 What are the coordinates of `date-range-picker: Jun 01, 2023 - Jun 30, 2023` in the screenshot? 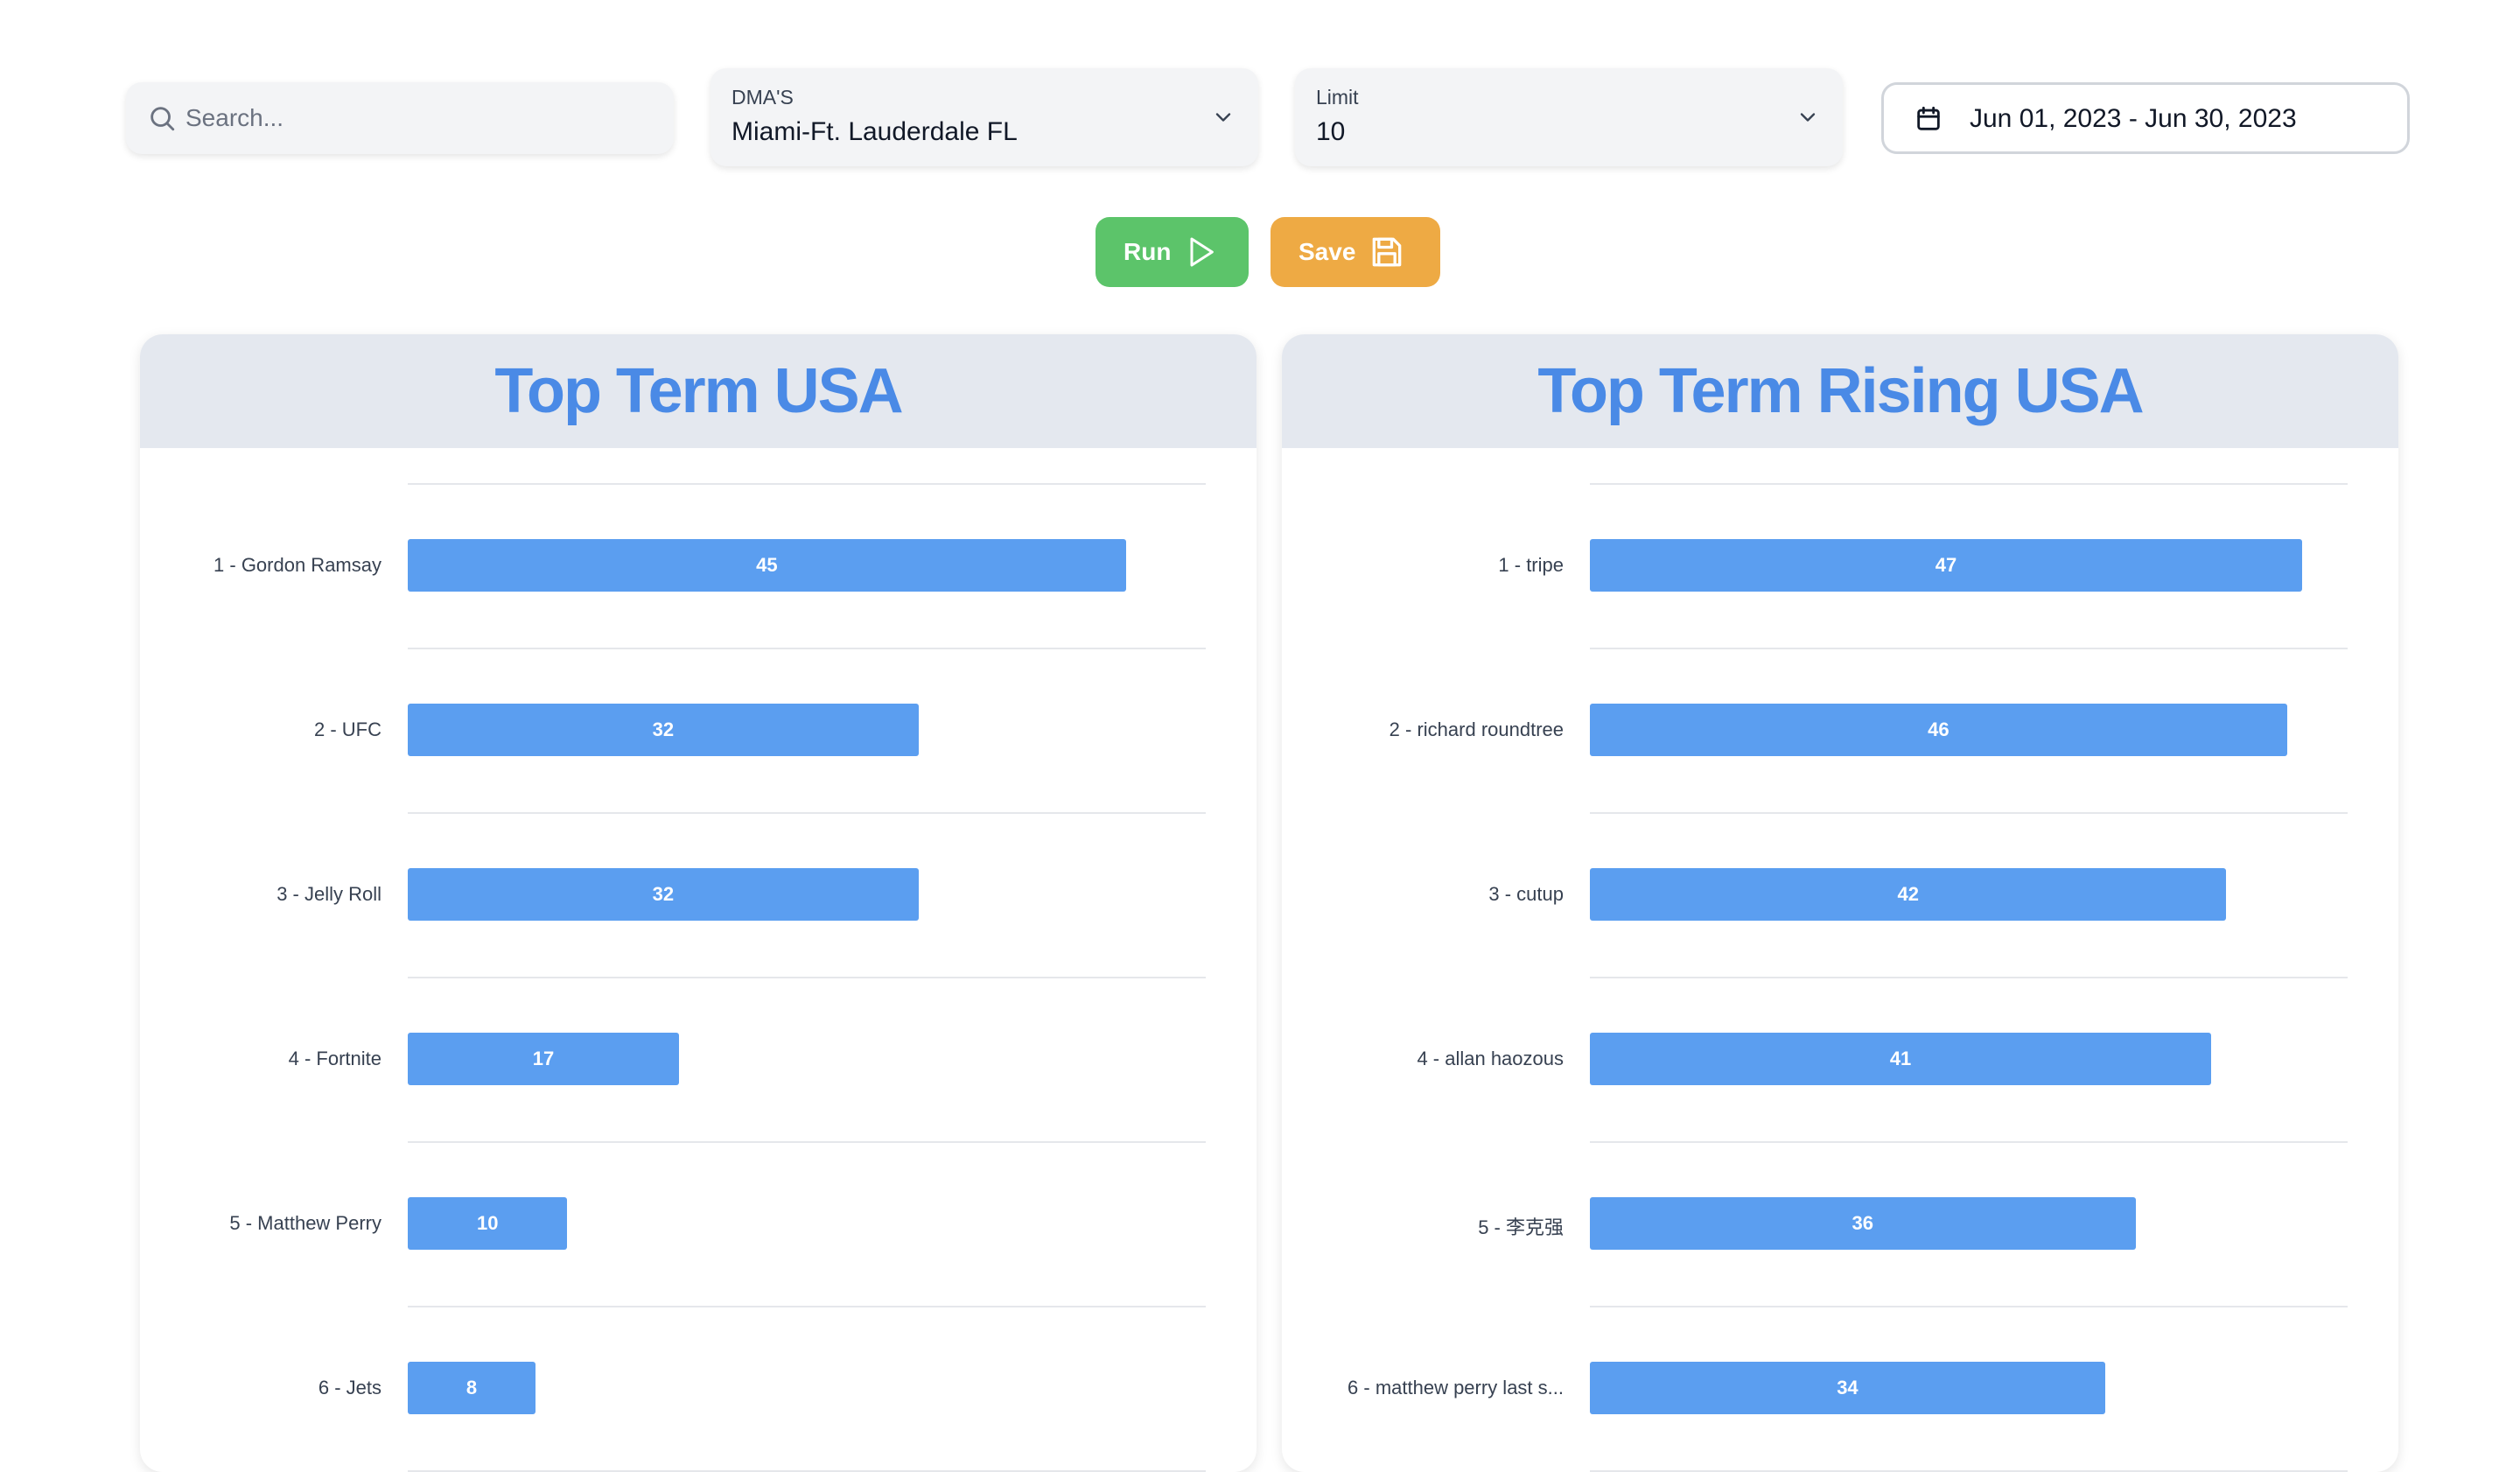 It's located at (2145, 118).